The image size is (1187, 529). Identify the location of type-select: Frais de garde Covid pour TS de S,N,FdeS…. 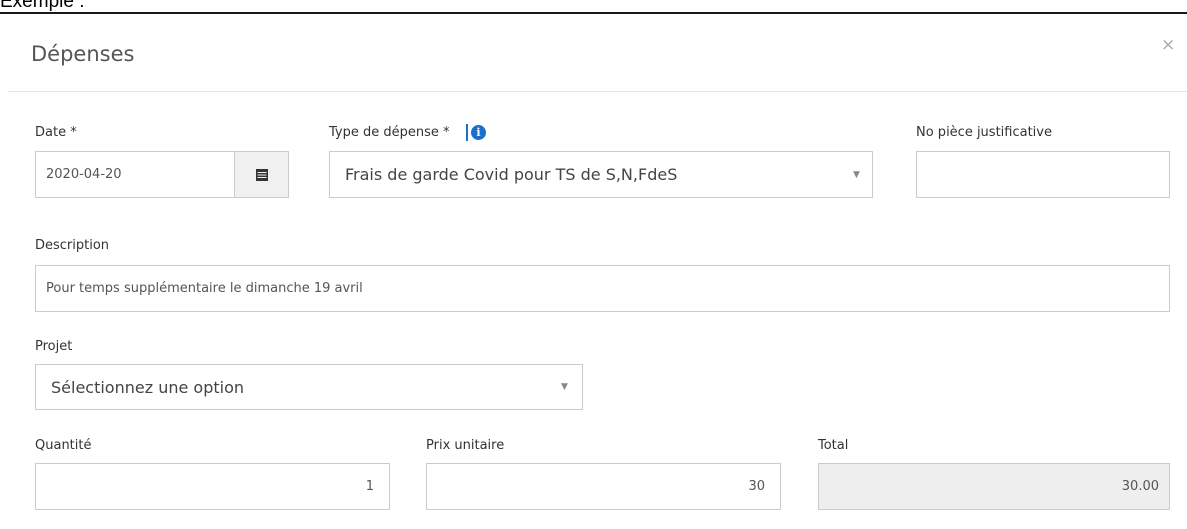
(601, 174).